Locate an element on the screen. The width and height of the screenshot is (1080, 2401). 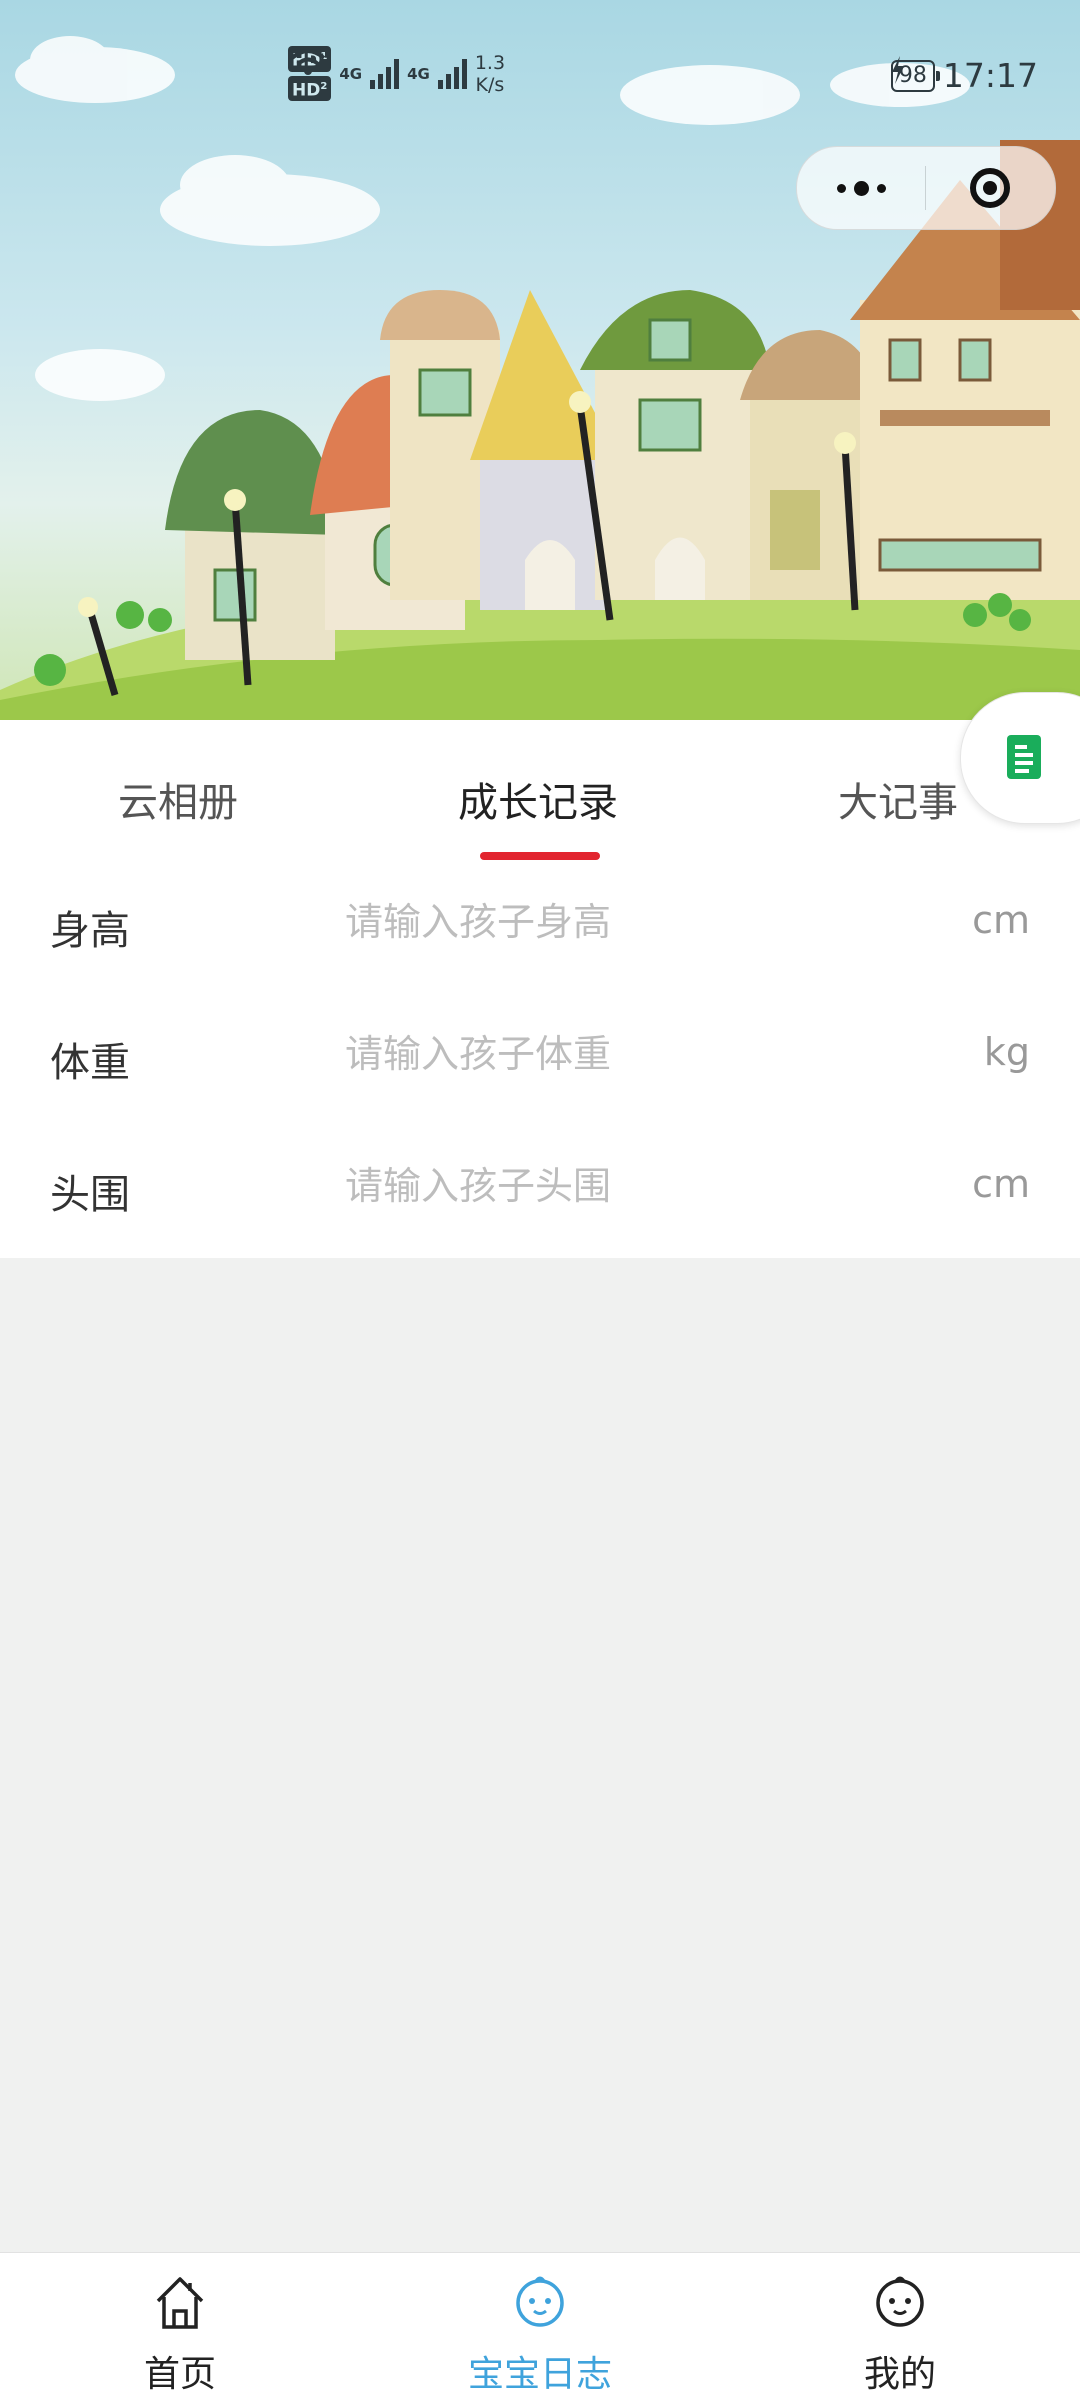
more-options-button is located at coordinates (861, 188).